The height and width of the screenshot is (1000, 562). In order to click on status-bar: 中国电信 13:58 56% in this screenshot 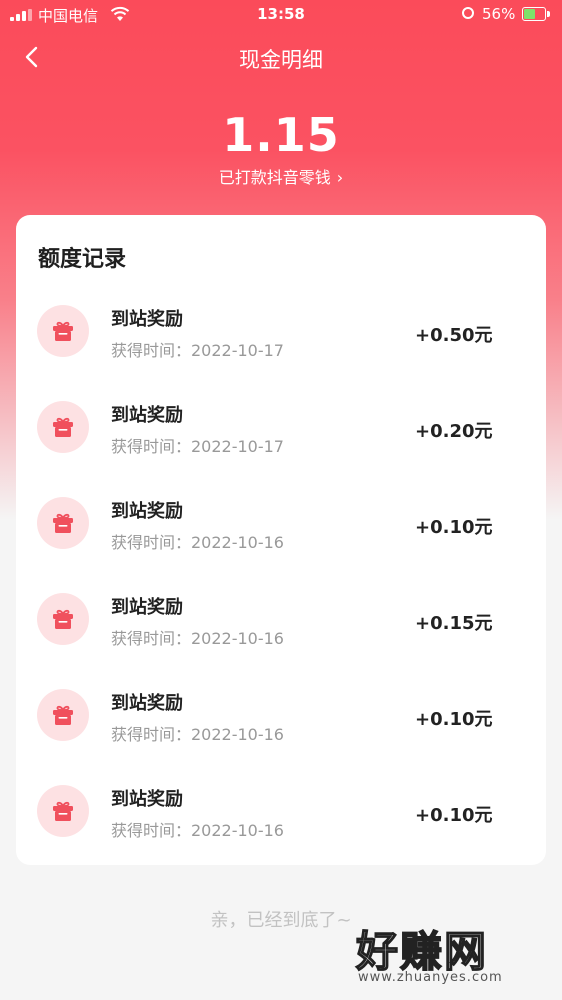, I will do `click(281, 15)`.